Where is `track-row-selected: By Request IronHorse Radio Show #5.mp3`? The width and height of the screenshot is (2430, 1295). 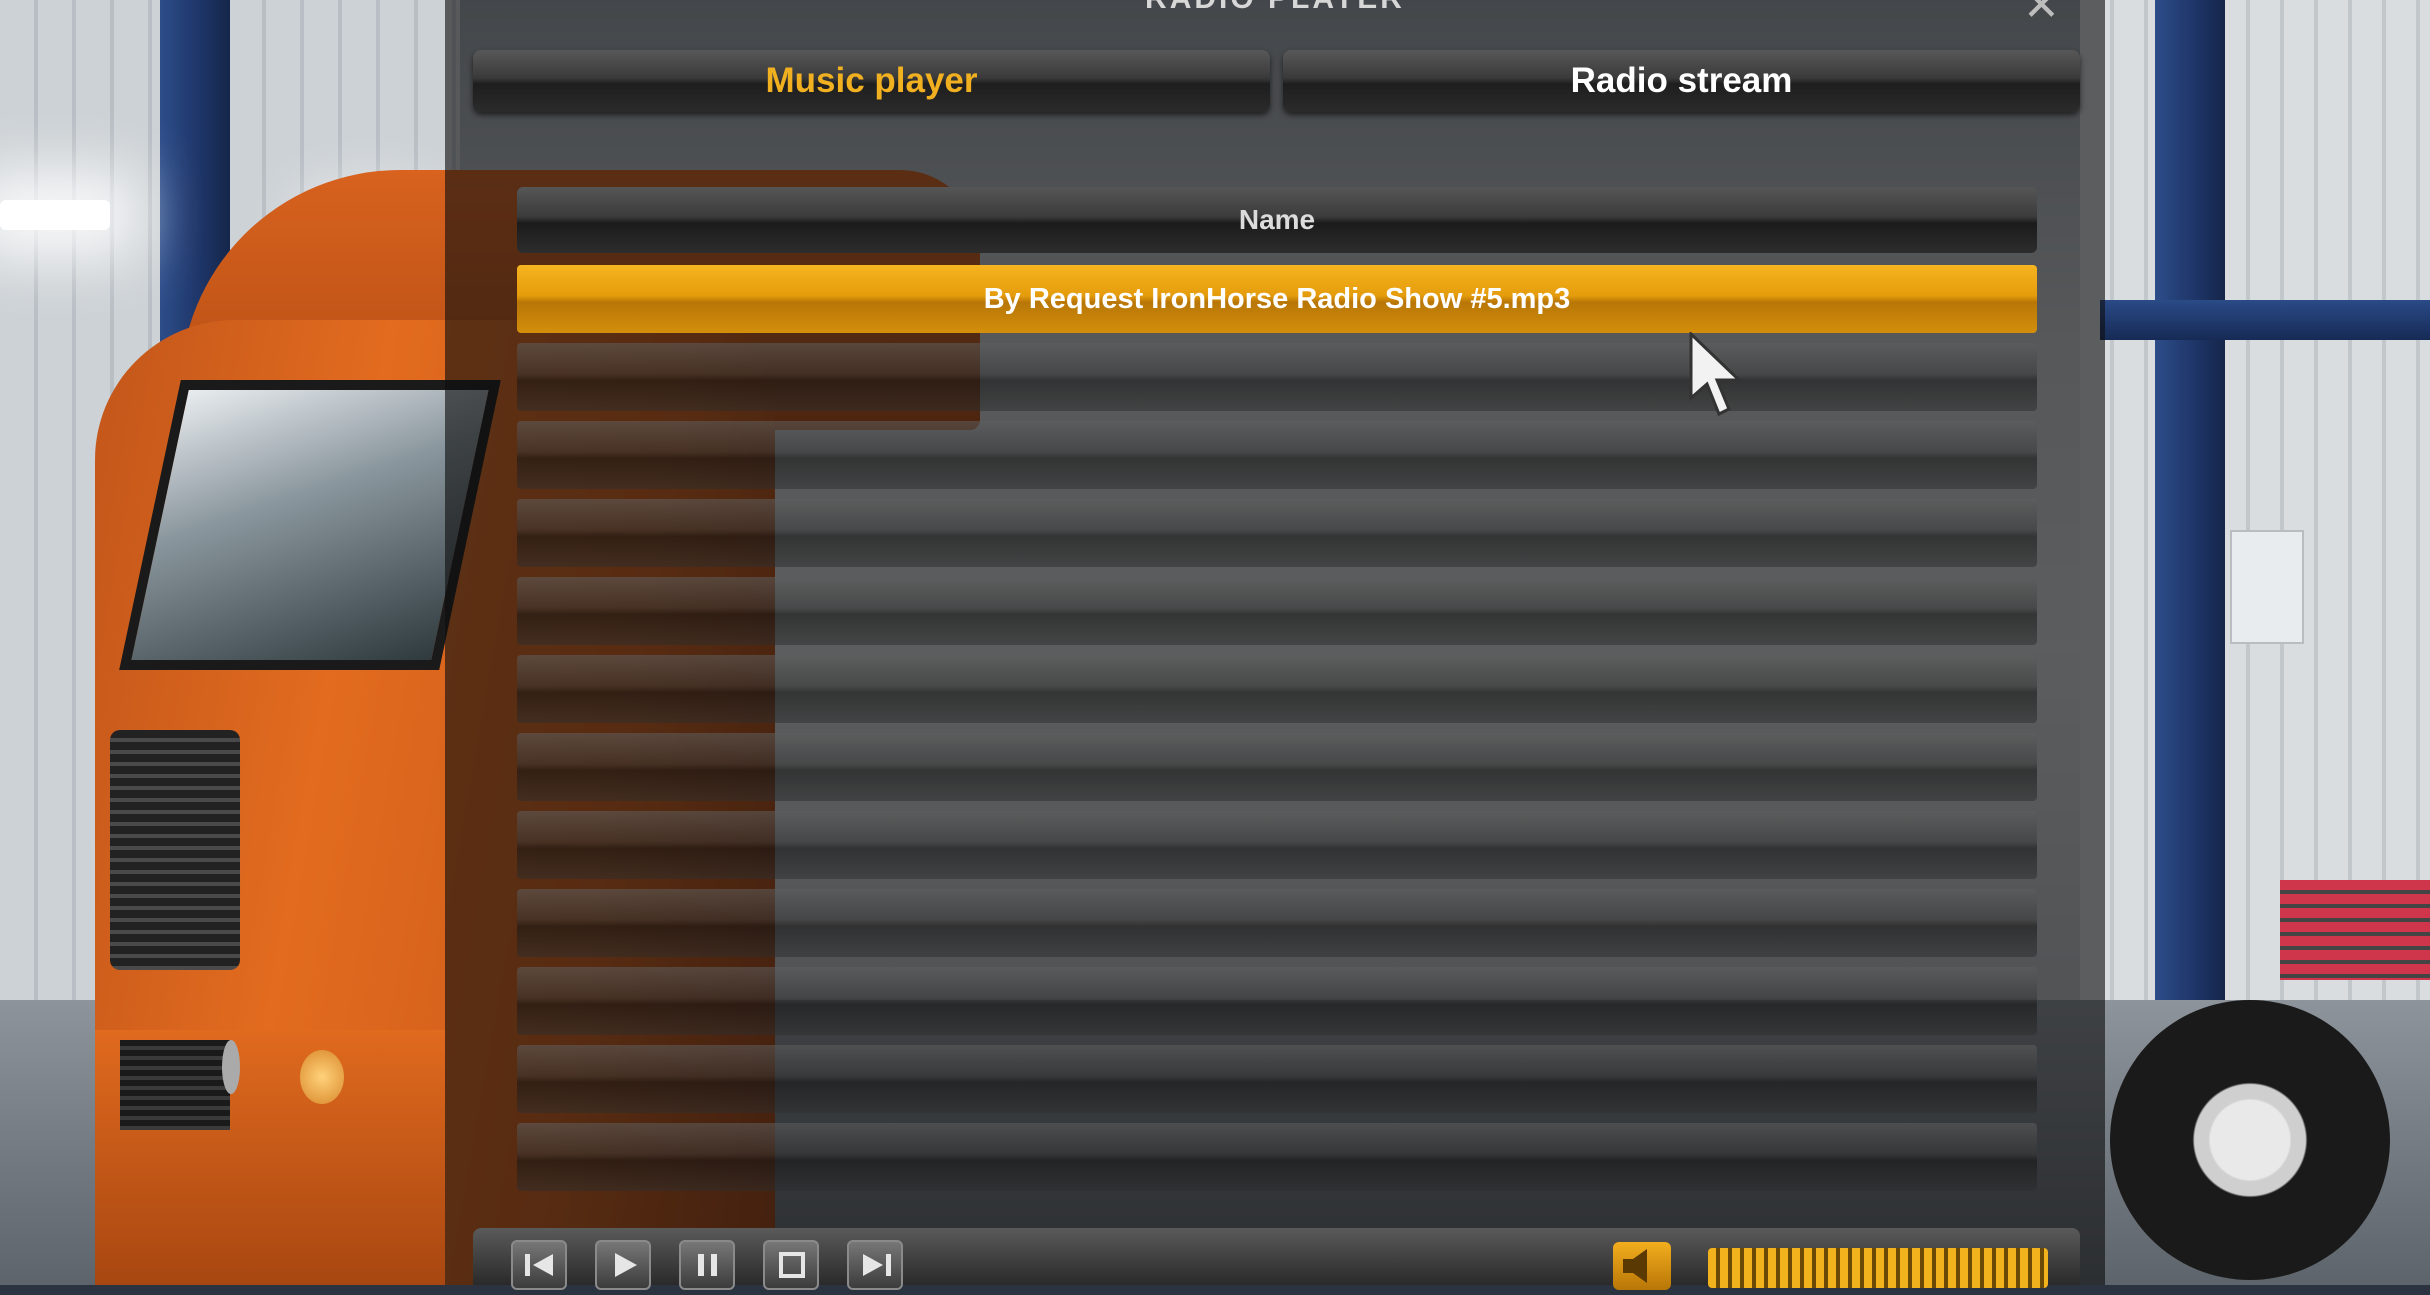
track-row-selected: By Request IronHorse Radio Show #5.mp3 is located at coordinates (1277, 299).